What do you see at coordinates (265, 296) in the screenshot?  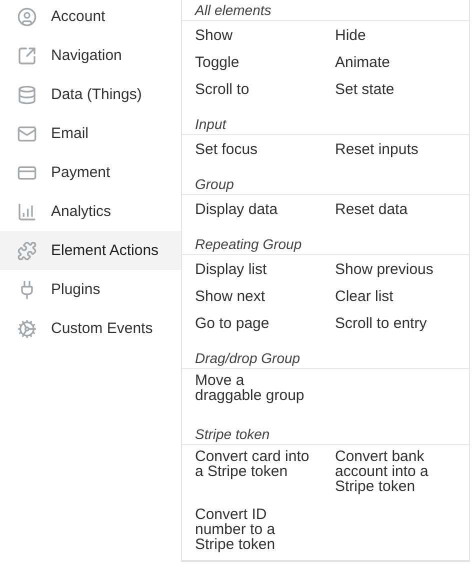 I see `action-item: Show next` at bounding box center [265, 296].